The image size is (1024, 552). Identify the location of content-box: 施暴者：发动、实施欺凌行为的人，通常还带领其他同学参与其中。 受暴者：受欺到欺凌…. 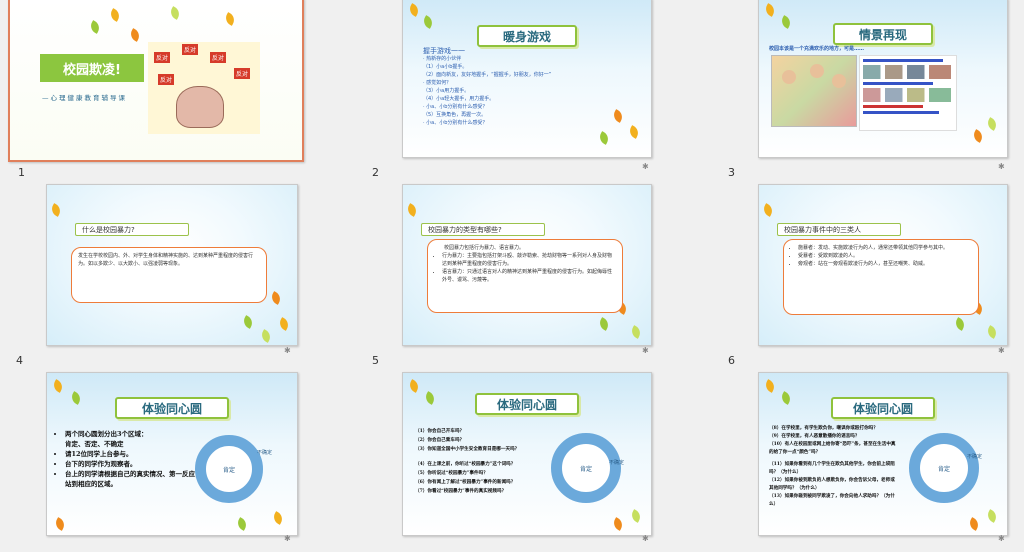
(881, 277).